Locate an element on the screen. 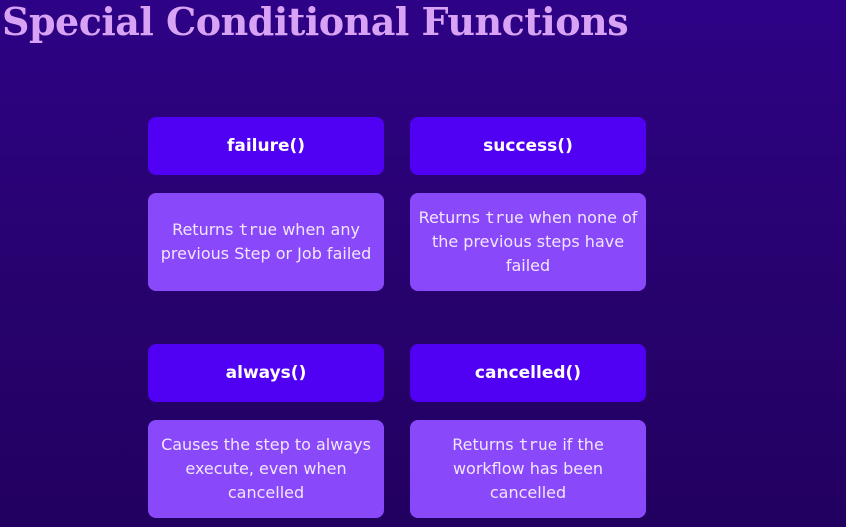 The width and height of the screenshot is (846, 527). function-header-cancelled: cancelled() is located at coordinates (528, 373).